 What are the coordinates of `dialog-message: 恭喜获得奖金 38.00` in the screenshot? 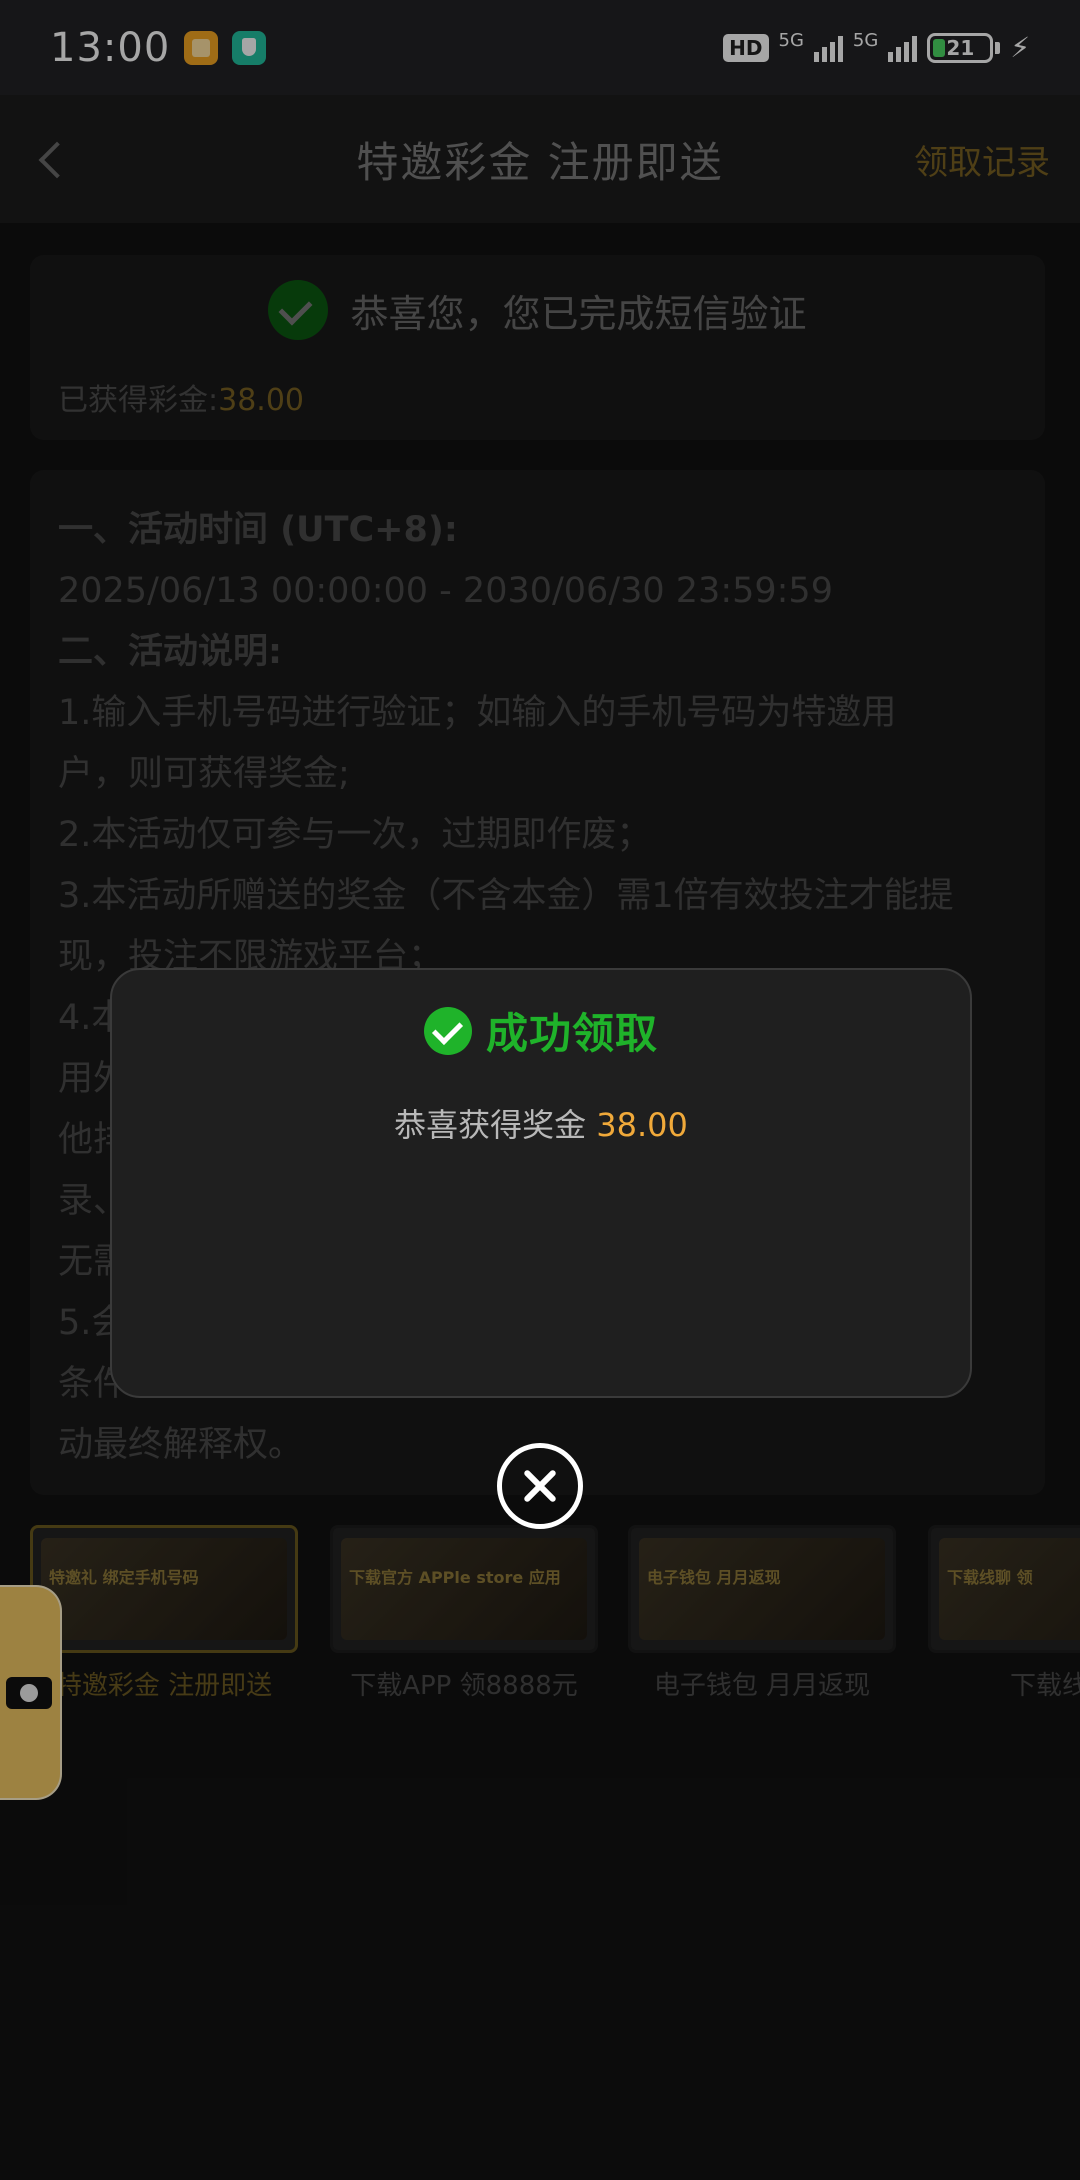 It's located at (541, 1123).